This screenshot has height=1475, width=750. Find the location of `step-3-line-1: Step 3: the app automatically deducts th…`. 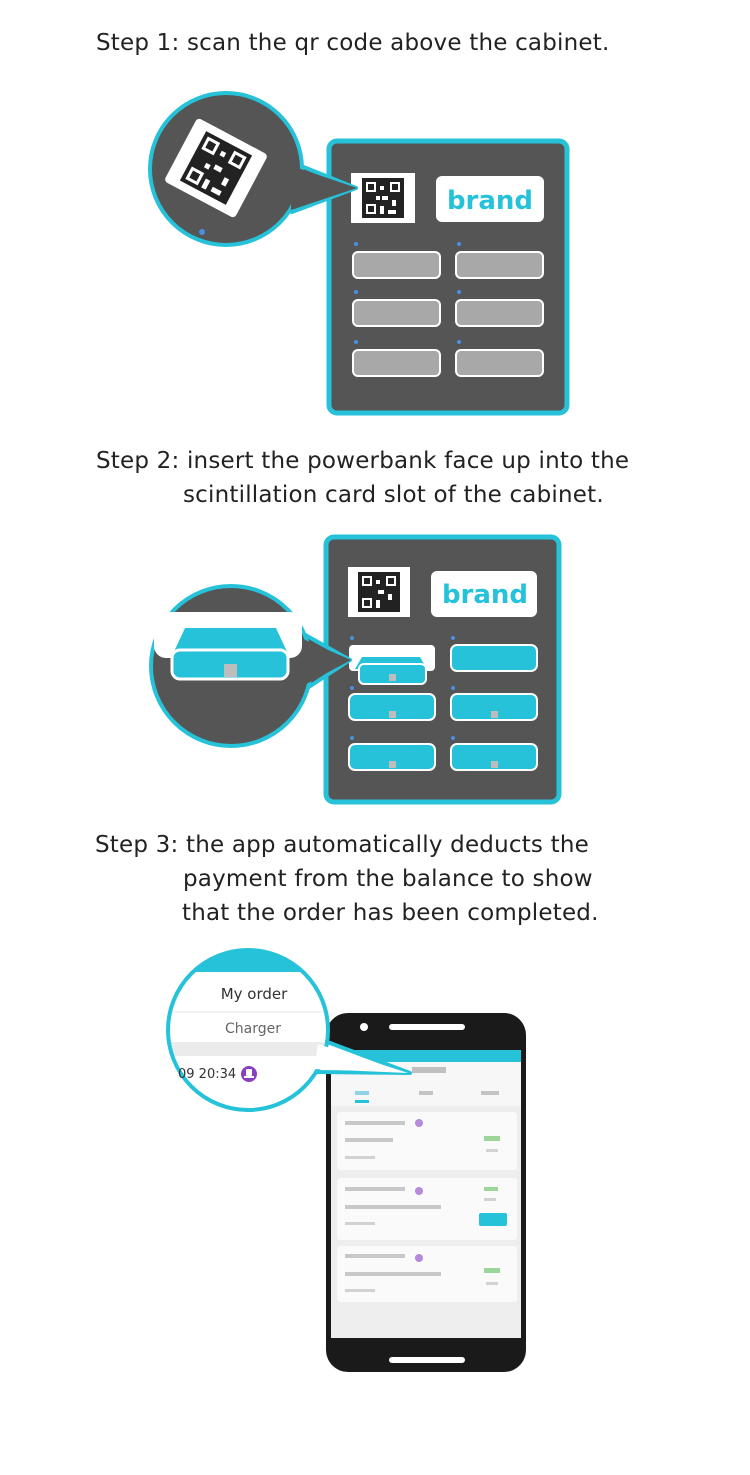

step-3-line-1: Step 3: the app automatically deducts th… is located at coordinates (342, 845).